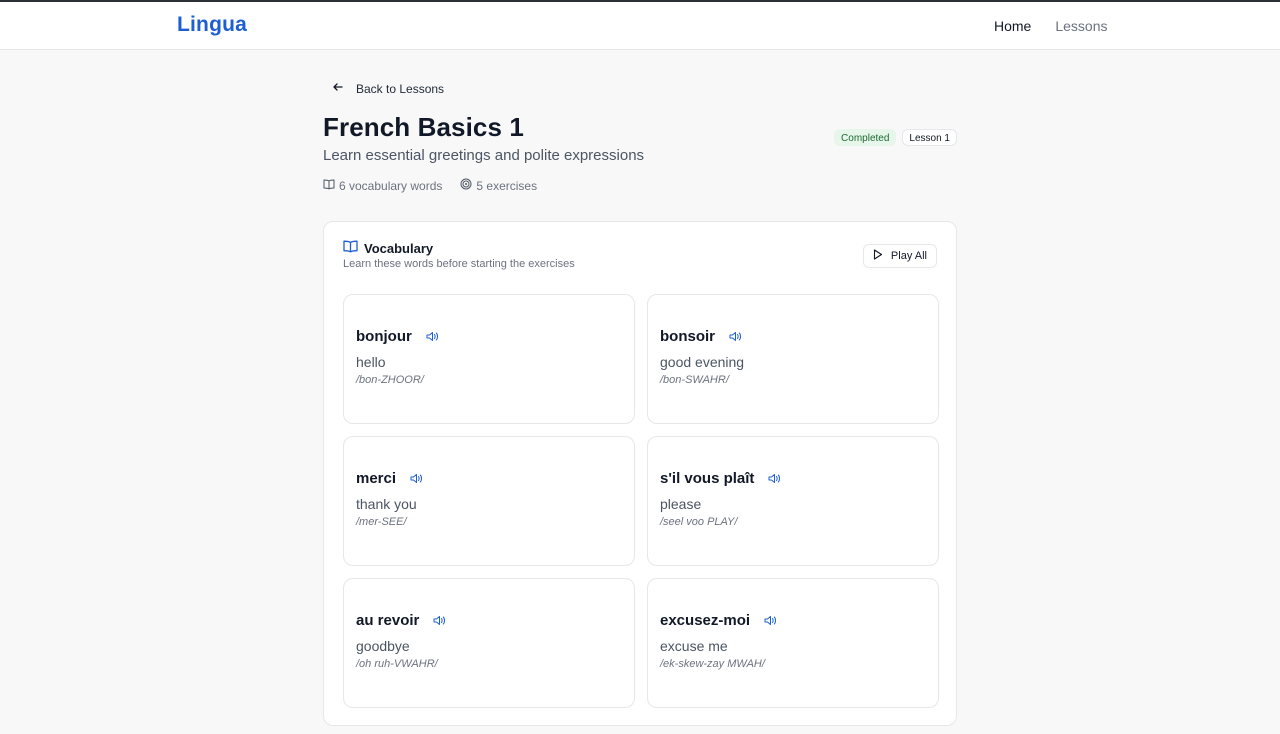 The width and height of the screenshot is (1280, 734). Describe the element at coordinates (793, 501) in the screenshot. I see `word-card: s'il vous plaît please /seel voo PLAY/` at that location.